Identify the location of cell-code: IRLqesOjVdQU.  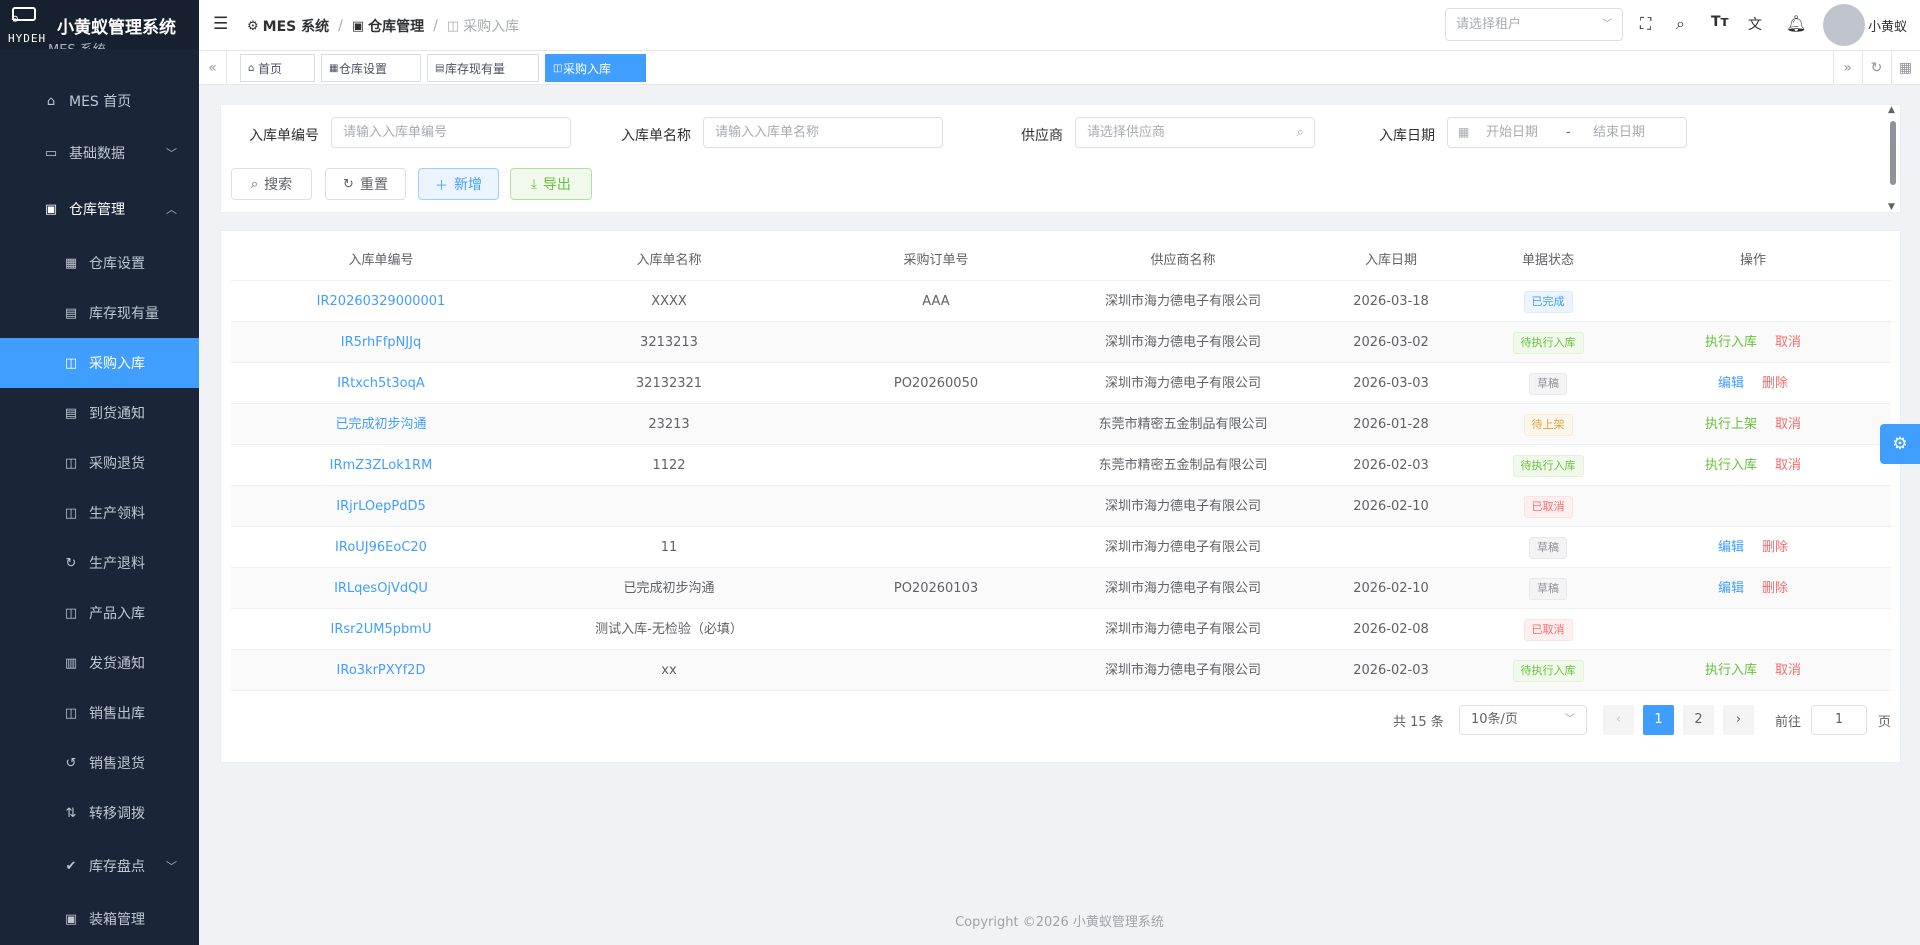
(381, 588).